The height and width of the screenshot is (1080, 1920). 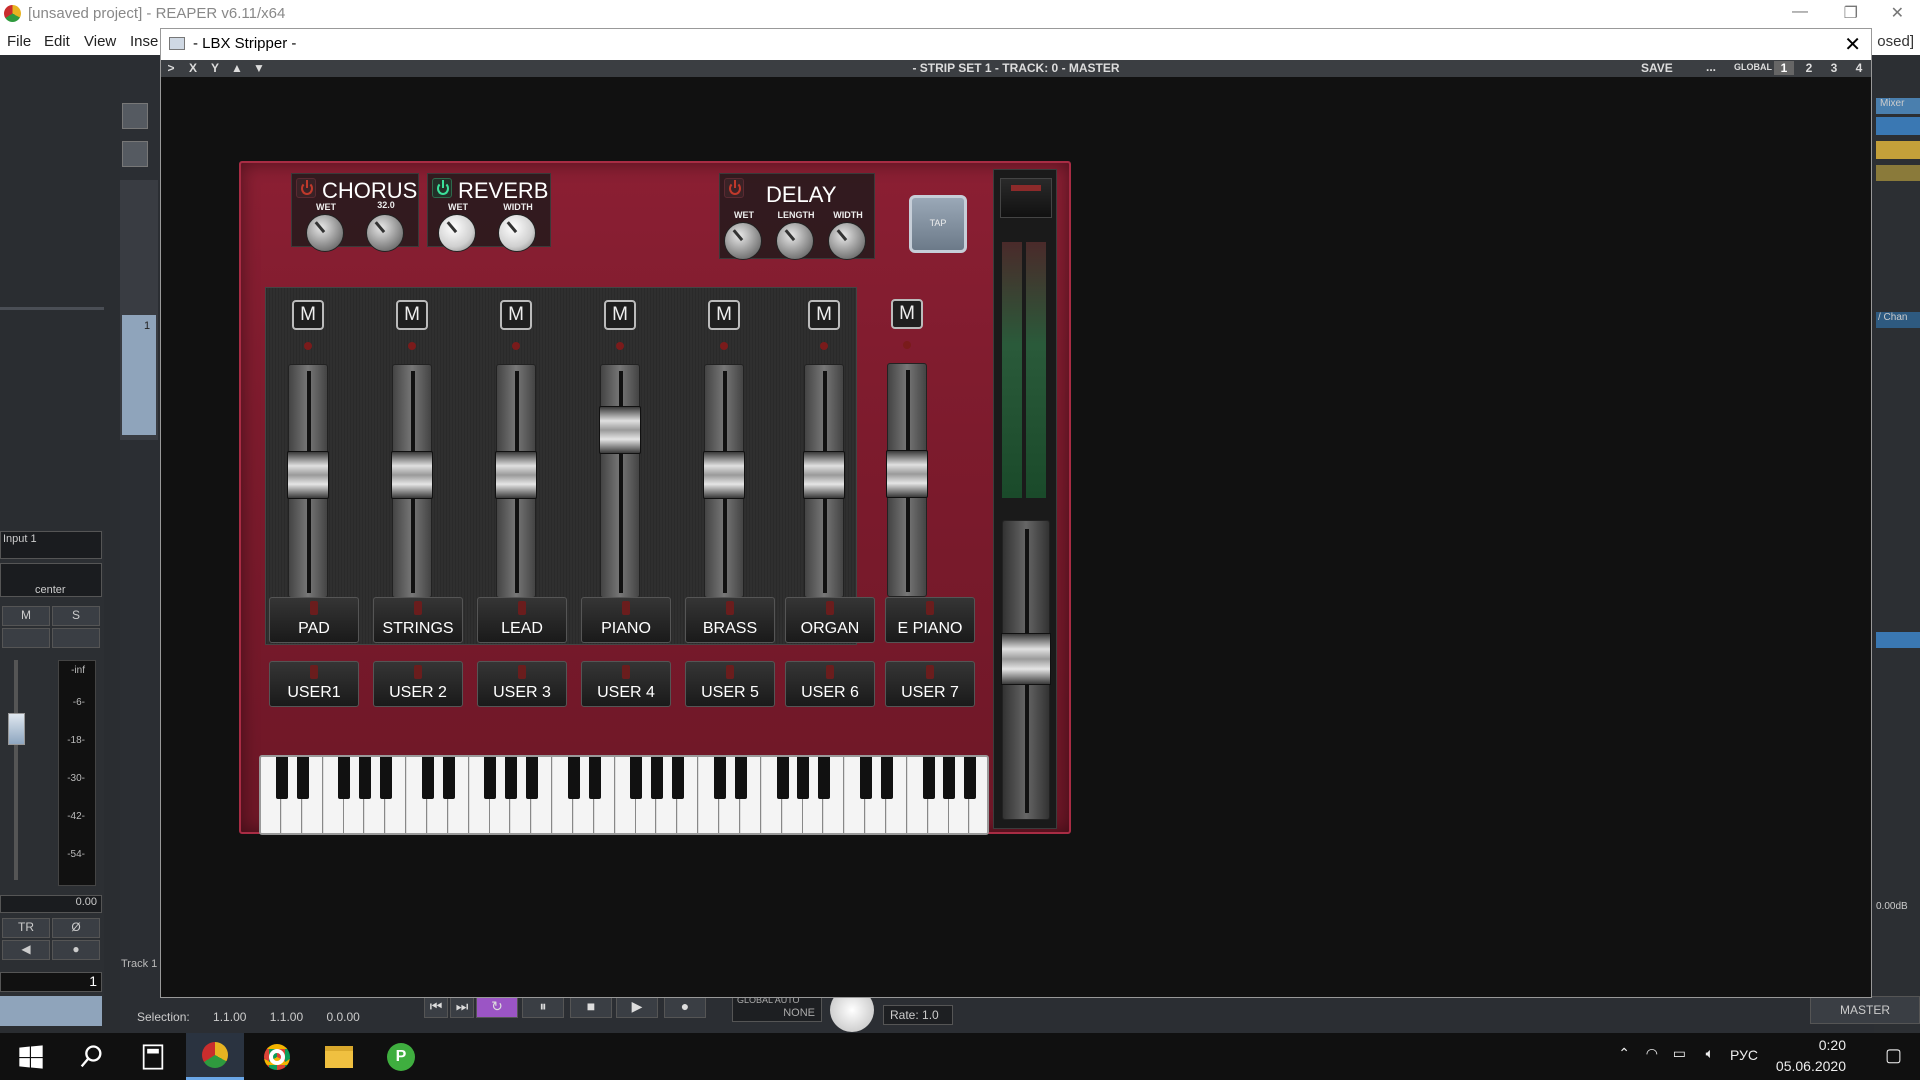 What do you see at coordinates (229, 1017) in the screenshot?
I see `selection-start: 1.1.00` at bounding box center [229, 1017].